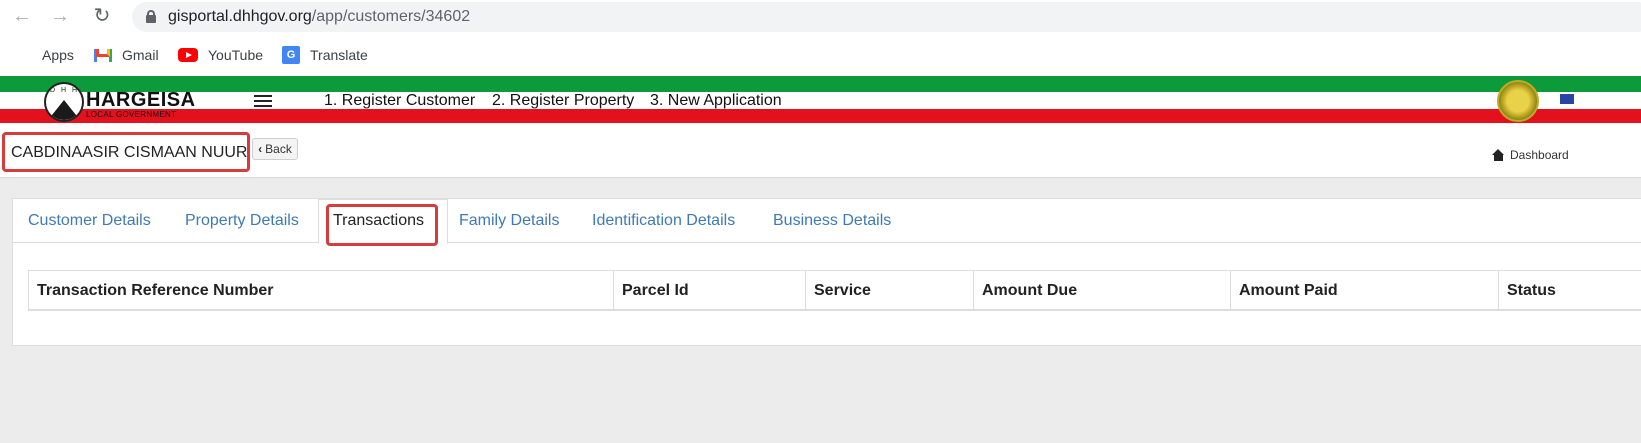 The image size is (1641, 443). I want to click on government-emblem-icon, so click(1518, 101).